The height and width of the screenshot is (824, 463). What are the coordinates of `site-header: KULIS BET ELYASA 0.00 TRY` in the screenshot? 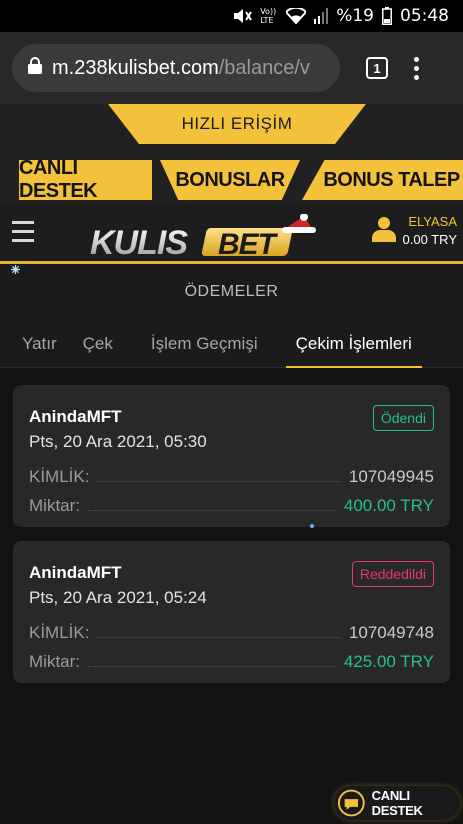 It's located at (231, 233).